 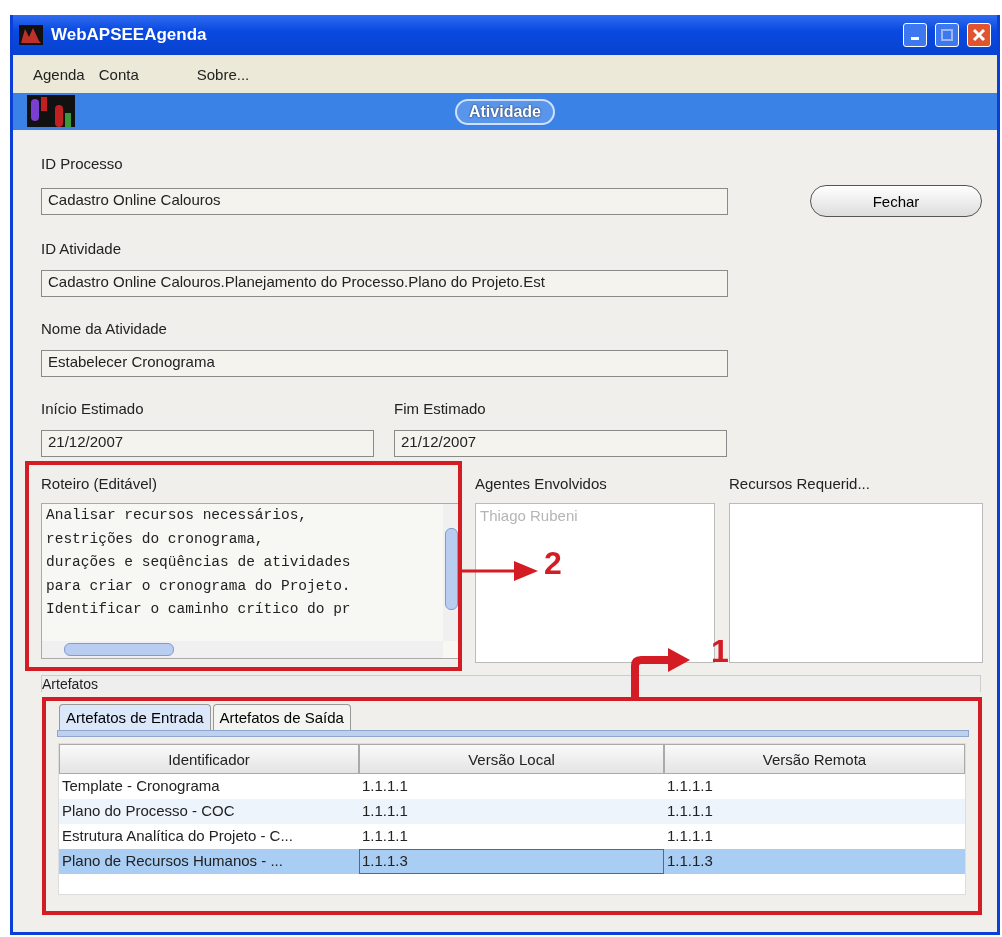 I want to click on table-cell-text: Plano do Processo - COC, so click(x=148, y=811).